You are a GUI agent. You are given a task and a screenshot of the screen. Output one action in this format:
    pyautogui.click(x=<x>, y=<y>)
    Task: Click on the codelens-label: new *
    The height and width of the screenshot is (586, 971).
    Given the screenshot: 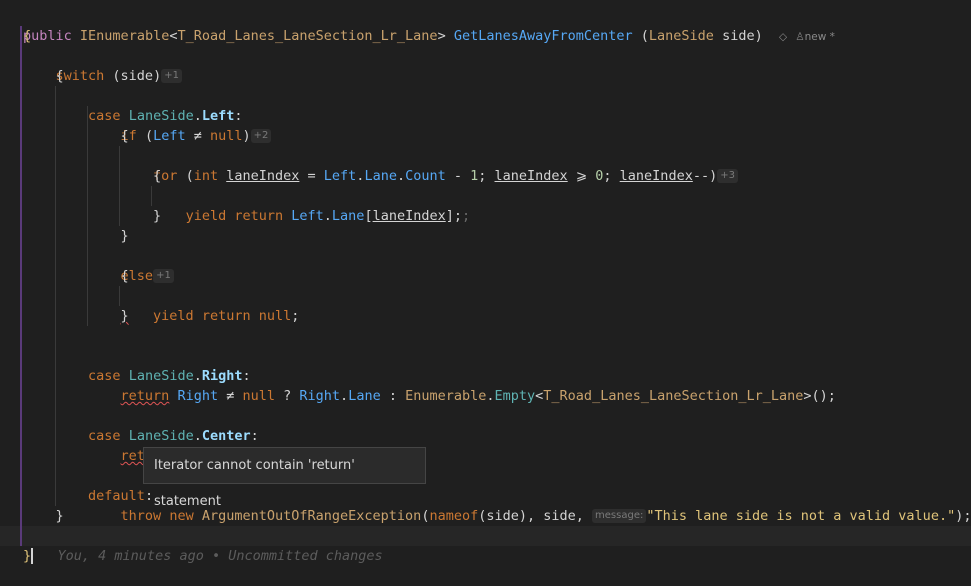 What is the action you would take?
    pyautogui.click(x=820, y=37)
    